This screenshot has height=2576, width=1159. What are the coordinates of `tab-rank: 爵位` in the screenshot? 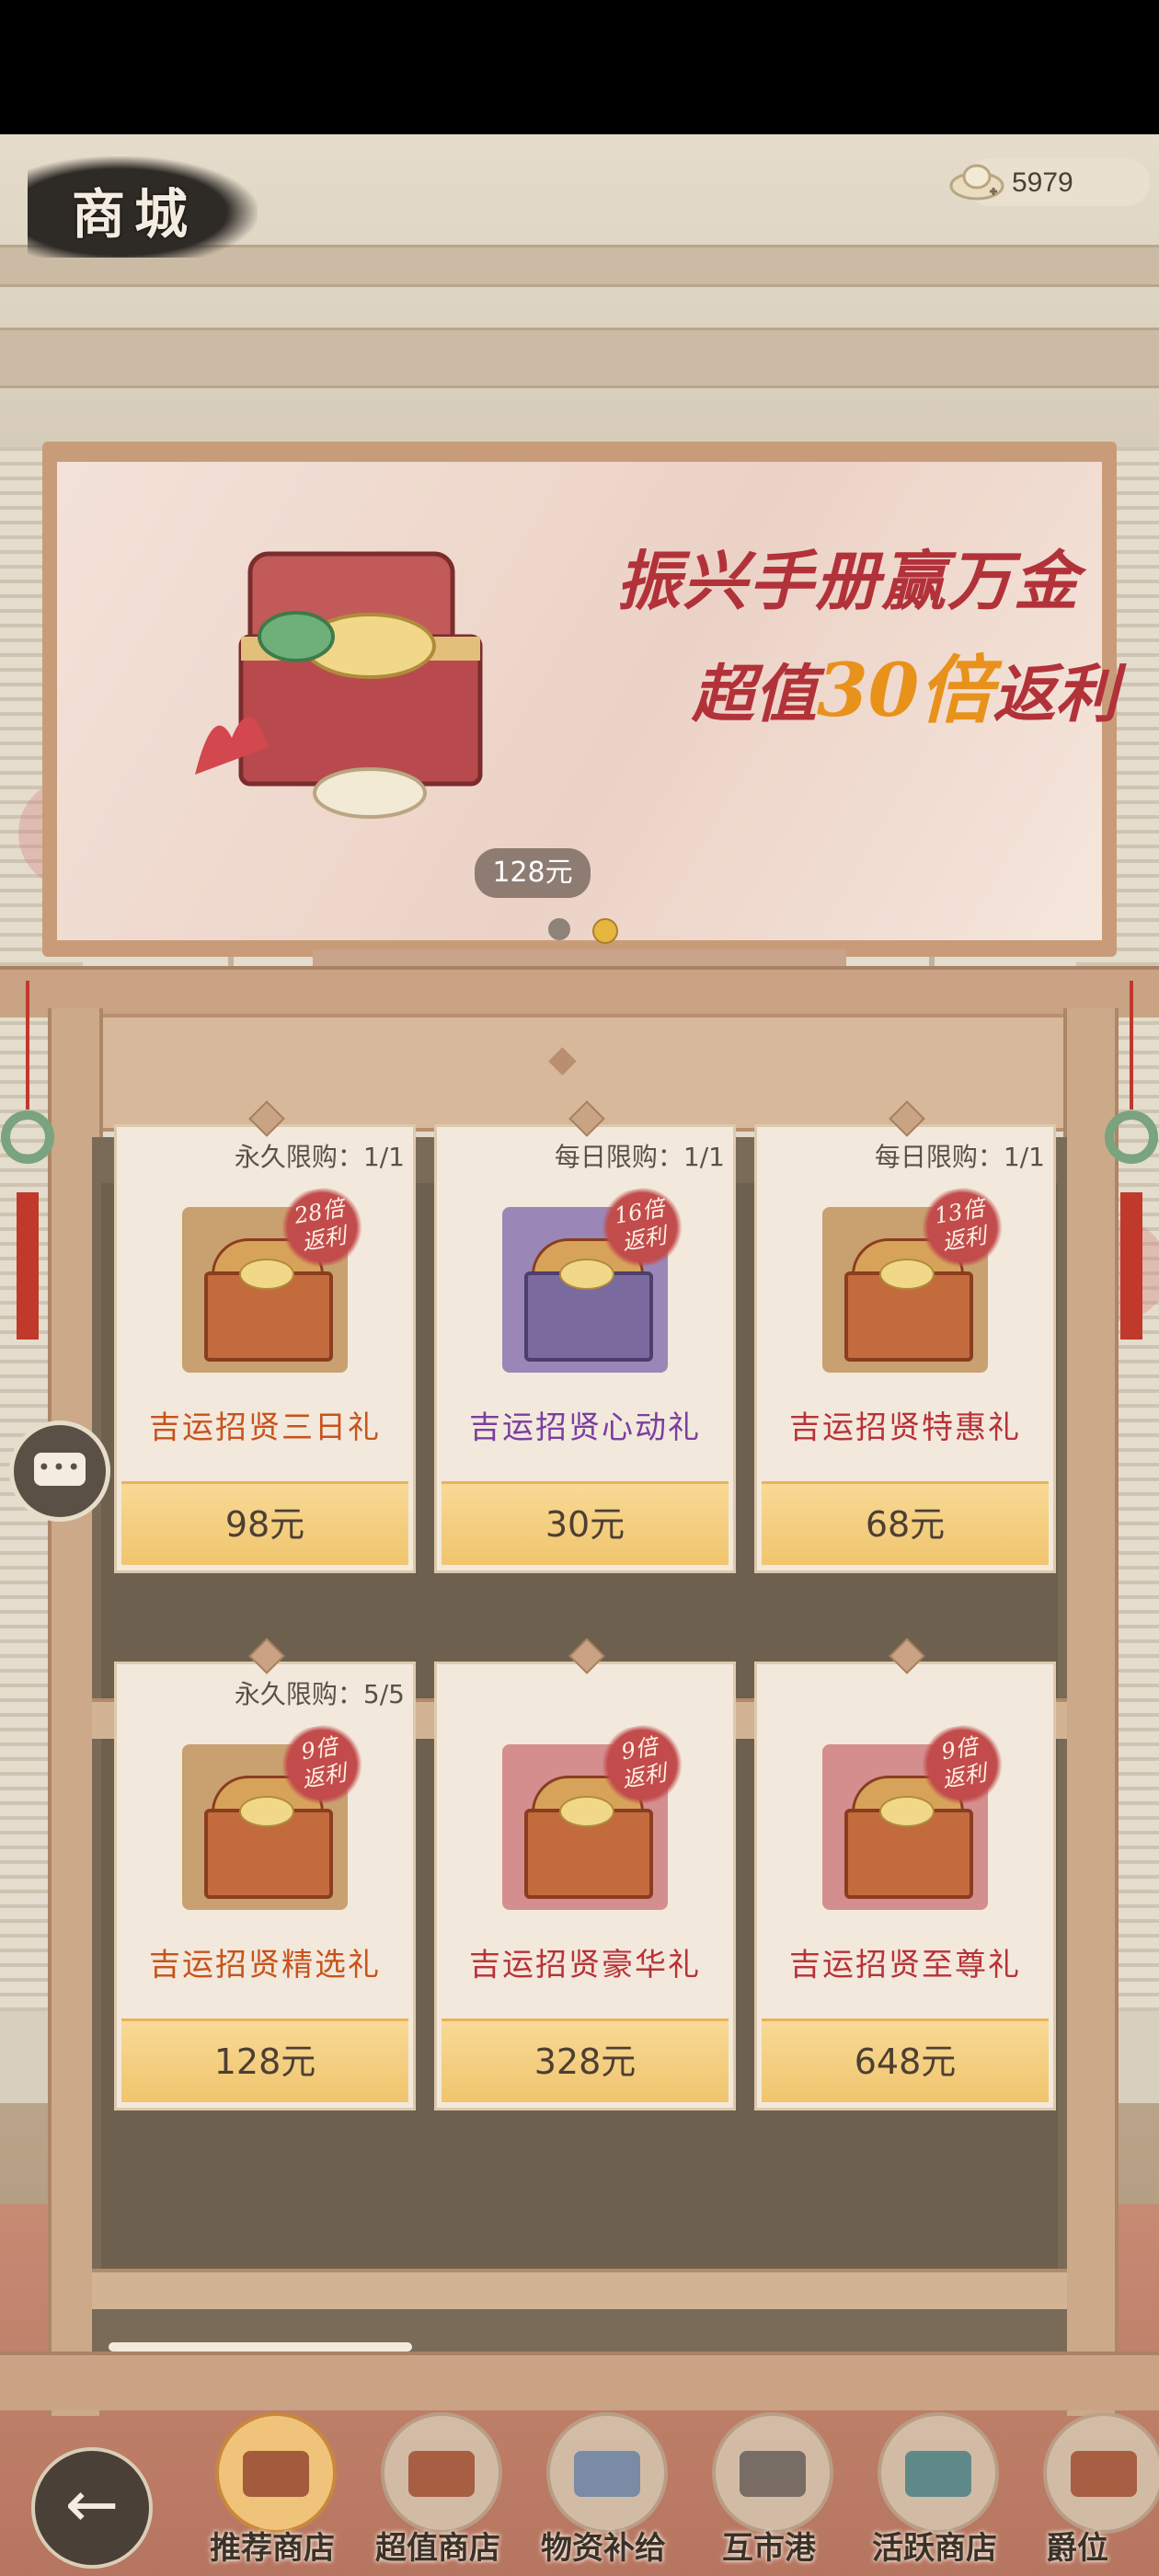 It's located at (1088, 2494).